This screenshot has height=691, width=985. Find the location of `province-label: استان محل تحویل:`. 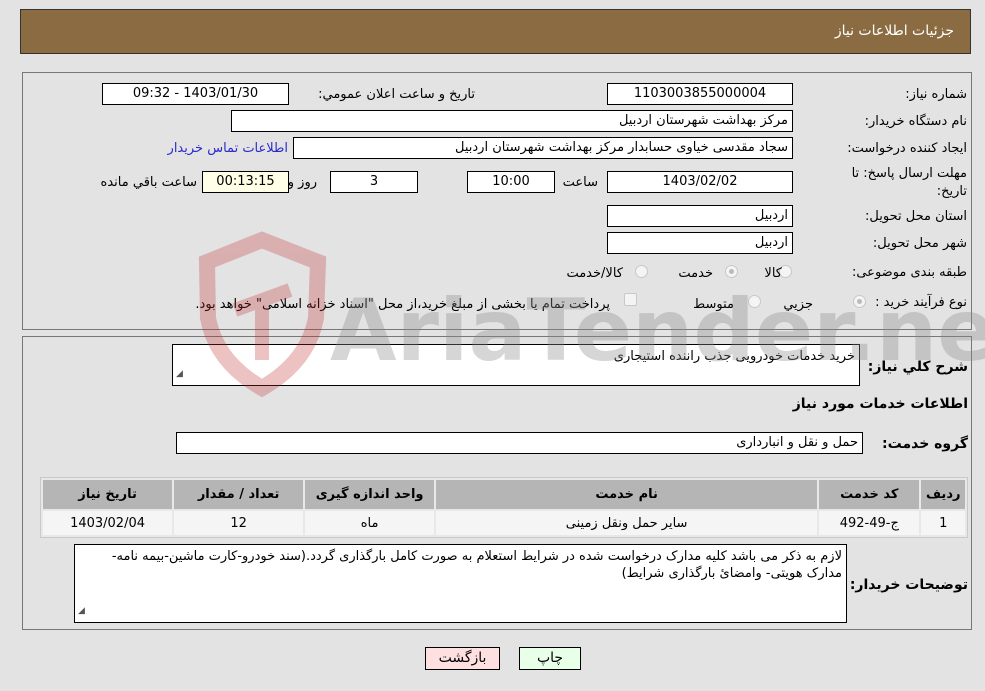

province-label: استان محل تحویل: is located at coordinates (916, 216).